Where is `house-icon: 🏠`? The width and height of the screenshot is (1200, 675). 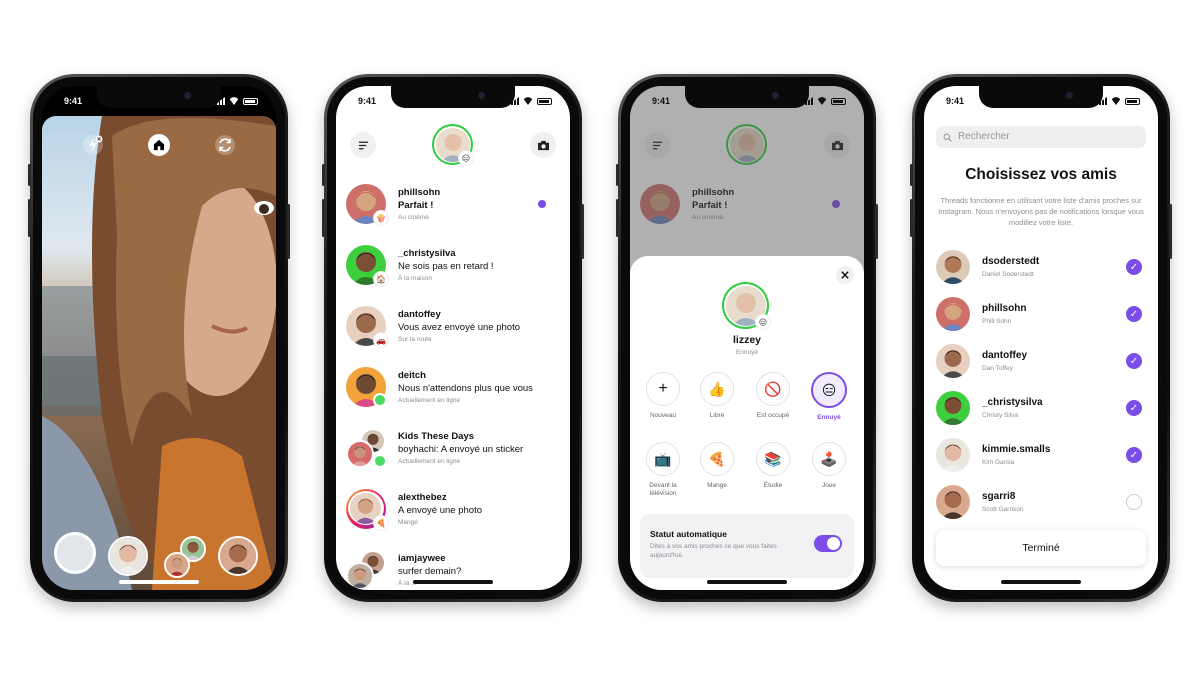 house-icon: 🏠 is located at coordinates (381, 279).